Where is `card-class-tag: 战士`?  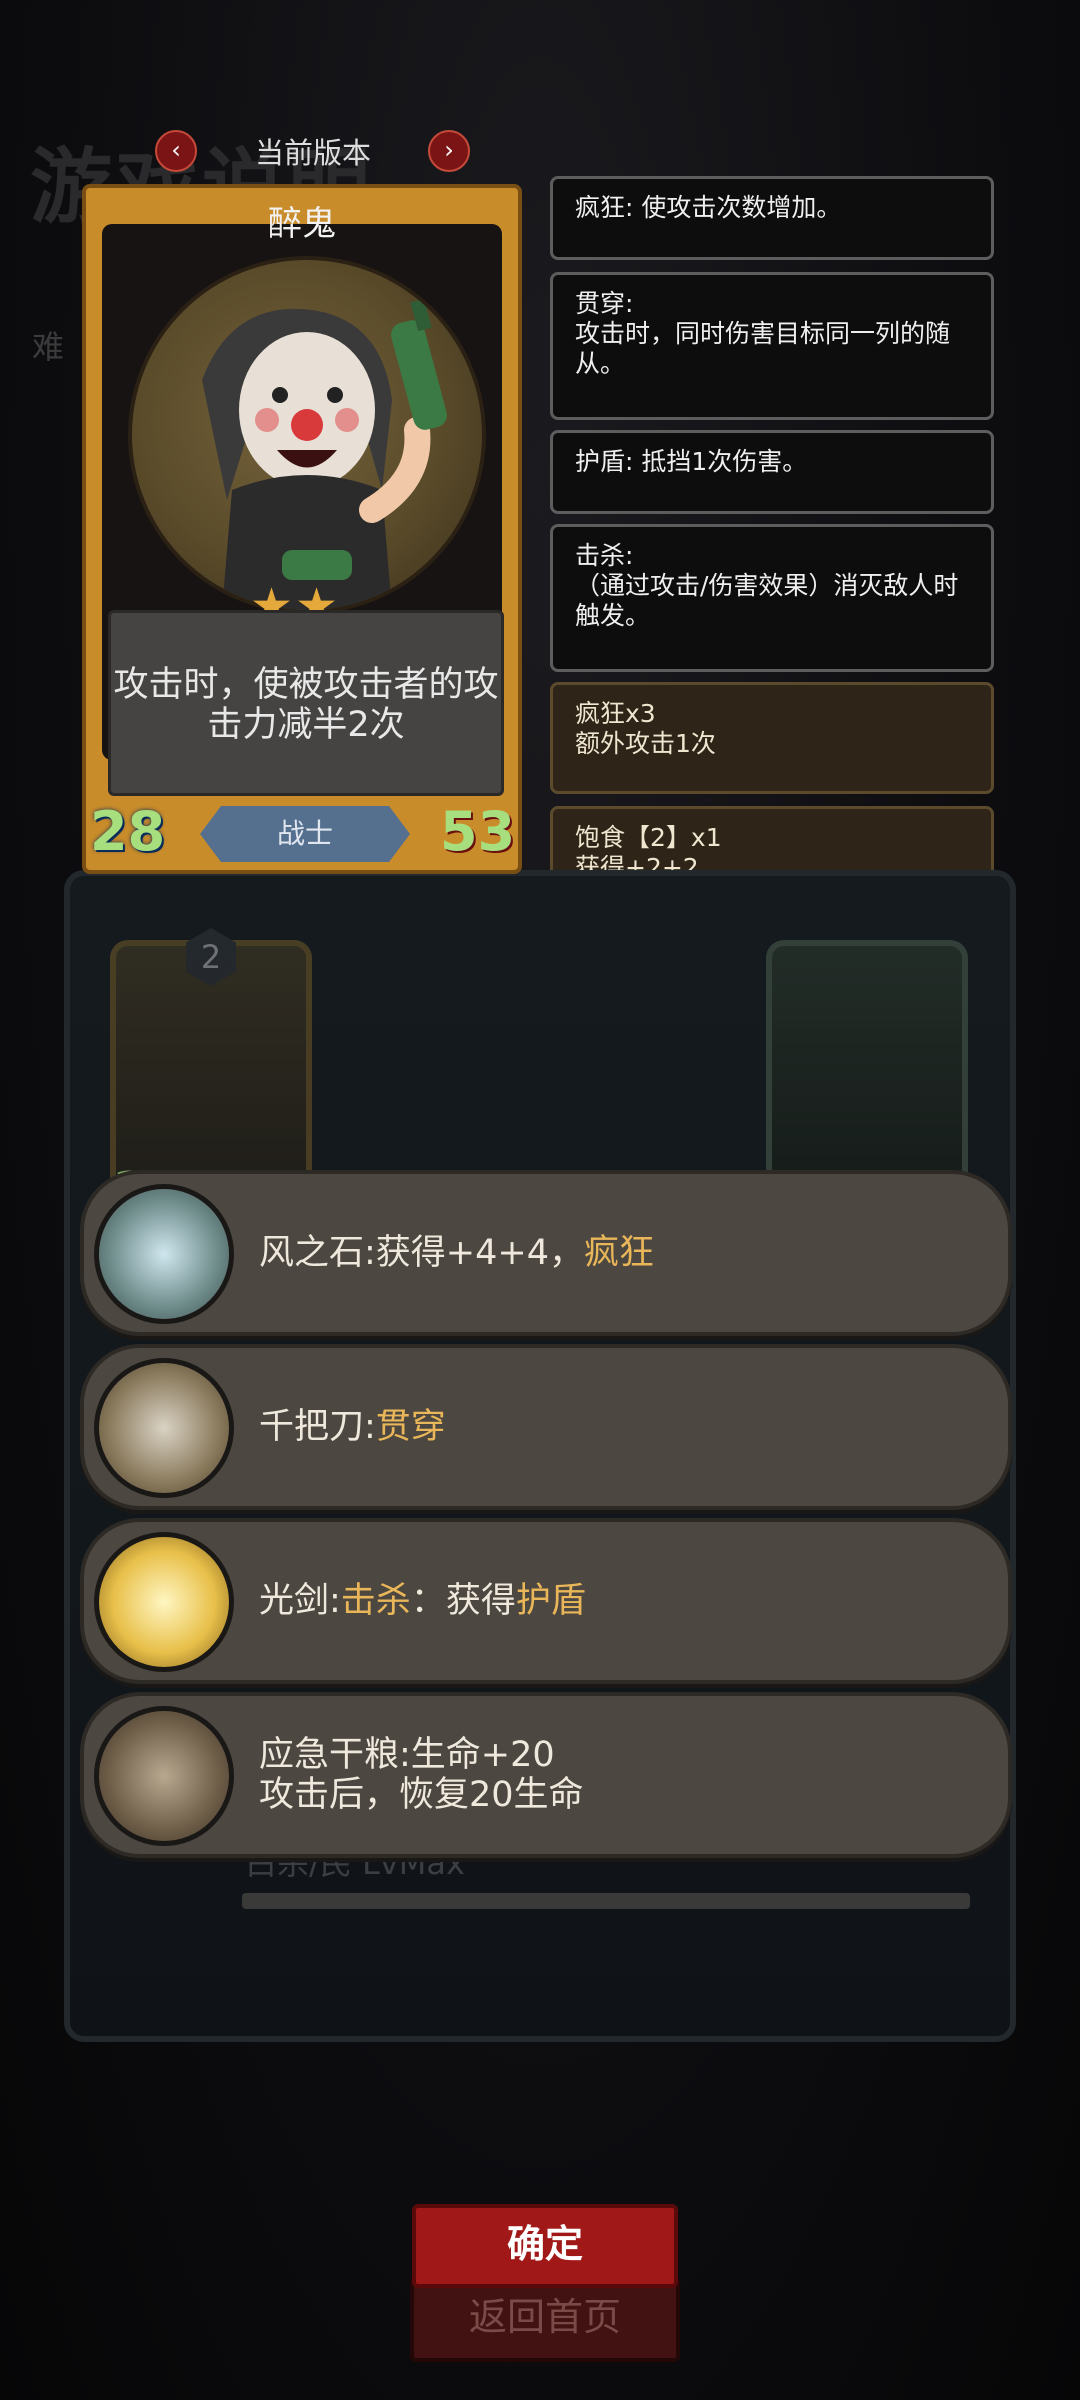 card-class-tag: 战士 is located at coordinates (305, 834).